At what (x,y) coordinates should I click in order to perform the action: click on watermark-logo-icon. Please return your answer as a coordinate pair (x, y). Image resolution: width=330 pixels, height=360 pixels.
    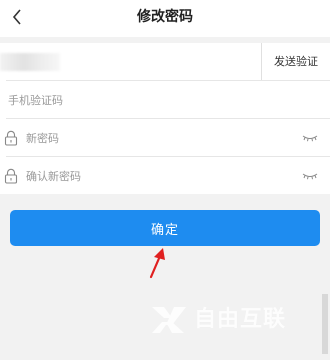
    Looking at the image, I should click on (169, 320).